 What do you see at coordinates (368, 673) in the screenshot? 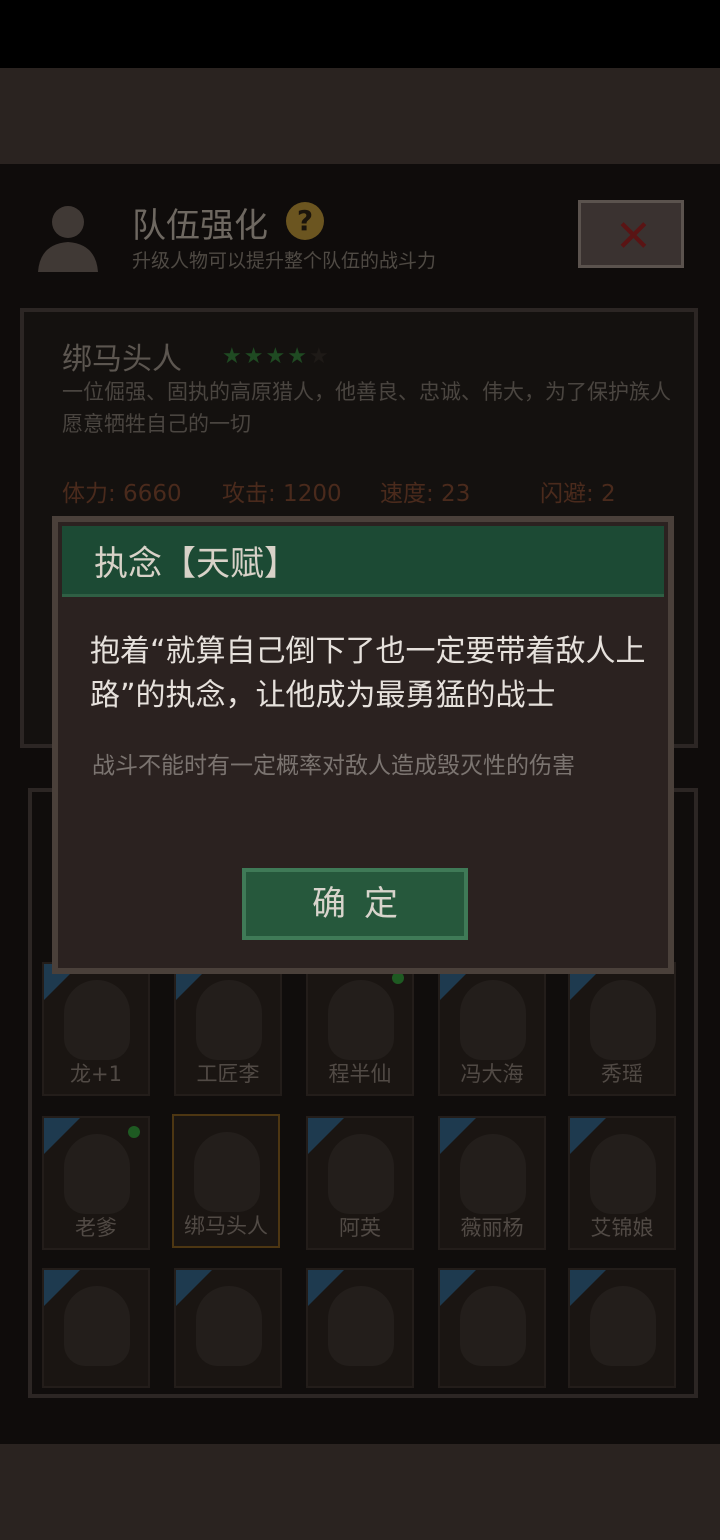
I see `dialog-main-text: 抱着“就算自己倒下了也一定要带着敌人上路”的执念，让他成为最勇猛的战士` at bounding box center [368, 673].